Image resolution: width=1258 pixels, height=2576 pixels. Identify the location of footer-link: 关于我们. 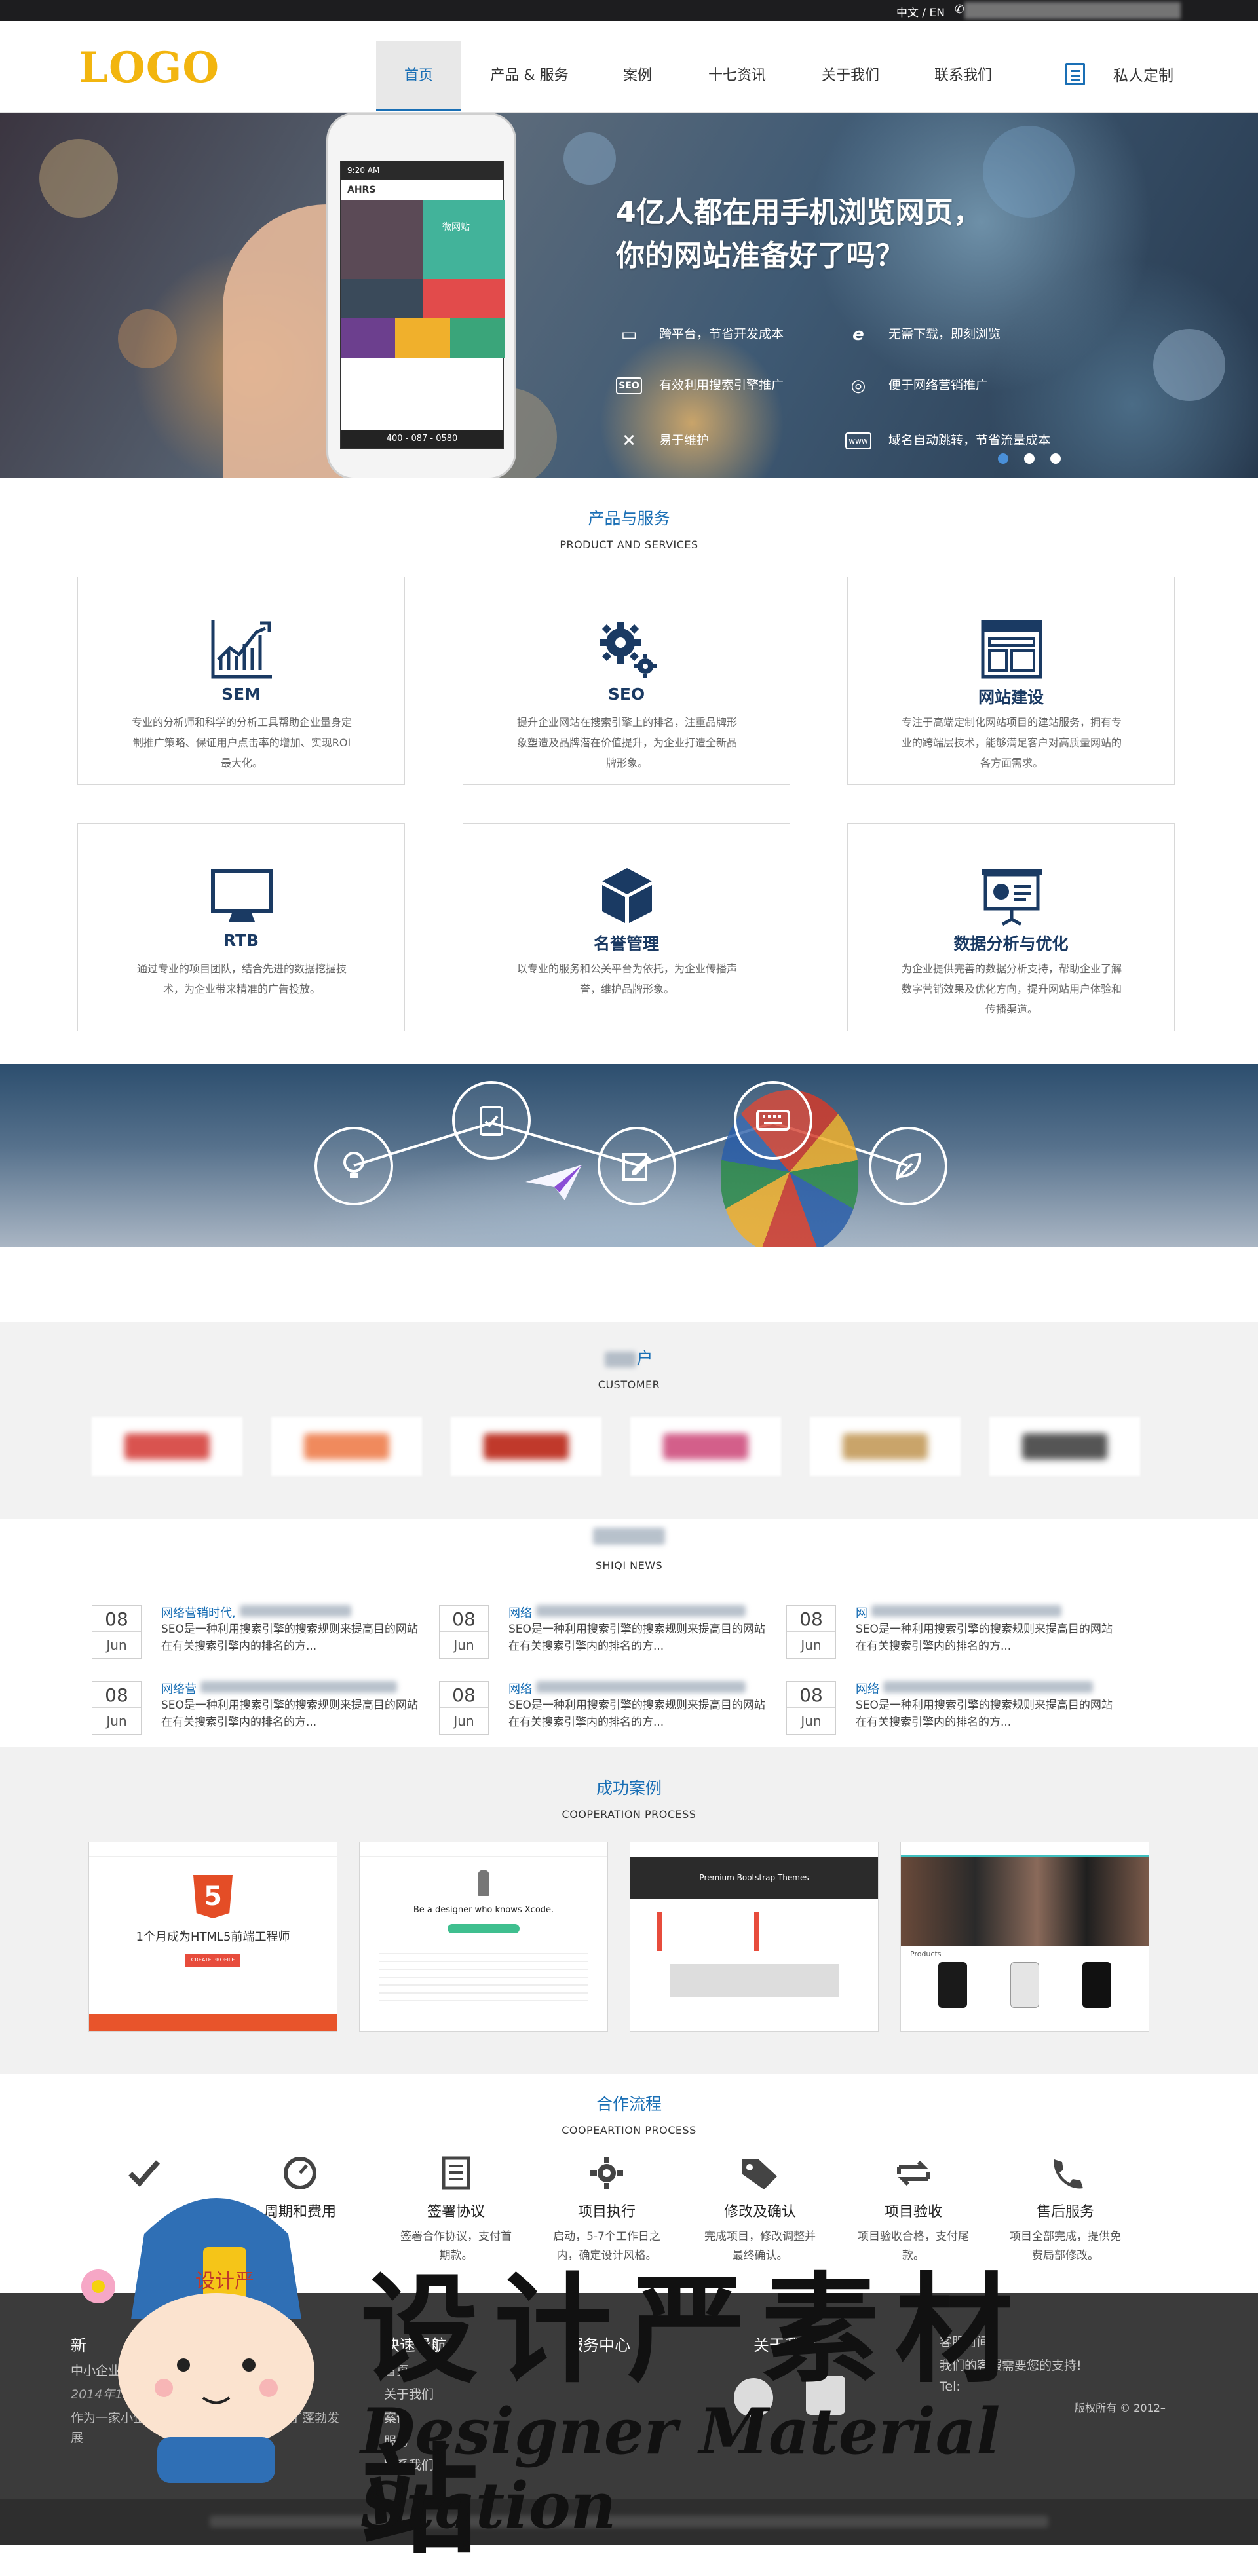
(409, 2393).